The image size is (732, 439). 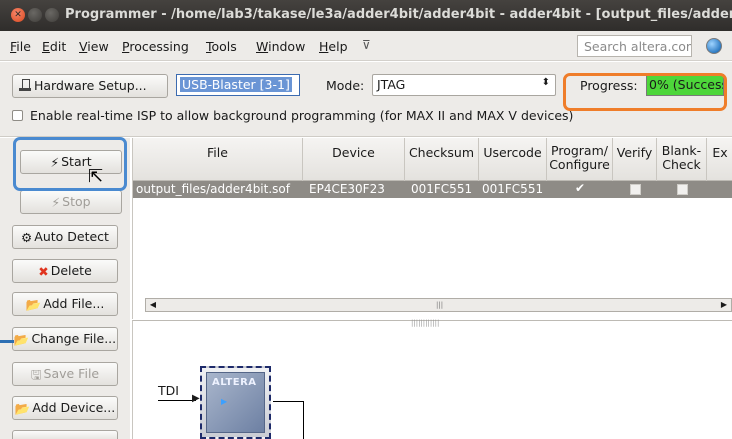 What do you see at coordinates (682, 159) in the screenshot?
I see `column-blank-check: Blank- Check` at bounding box center [682, 159].